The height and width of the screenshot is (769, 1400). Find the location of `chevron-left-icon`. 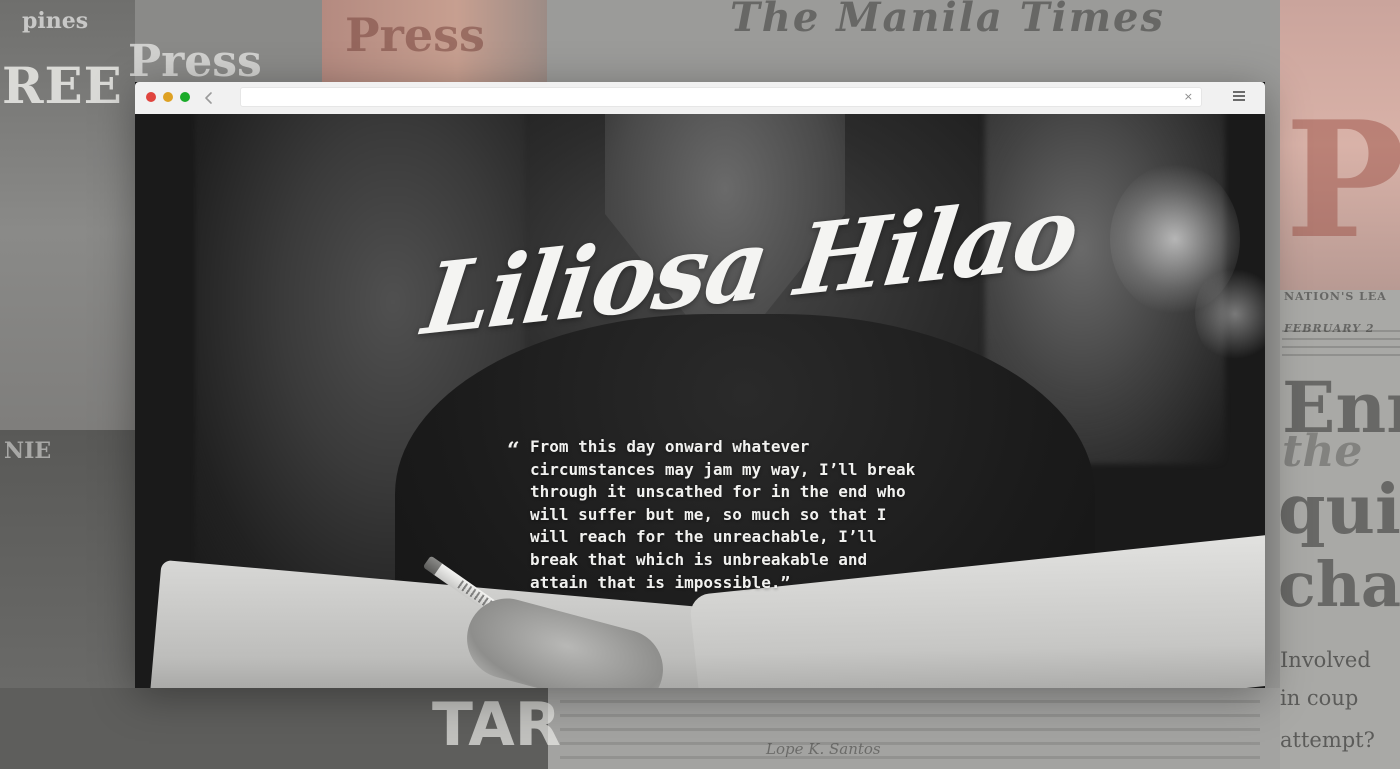

chevron-left-icon is located at coordinates (208, 98).